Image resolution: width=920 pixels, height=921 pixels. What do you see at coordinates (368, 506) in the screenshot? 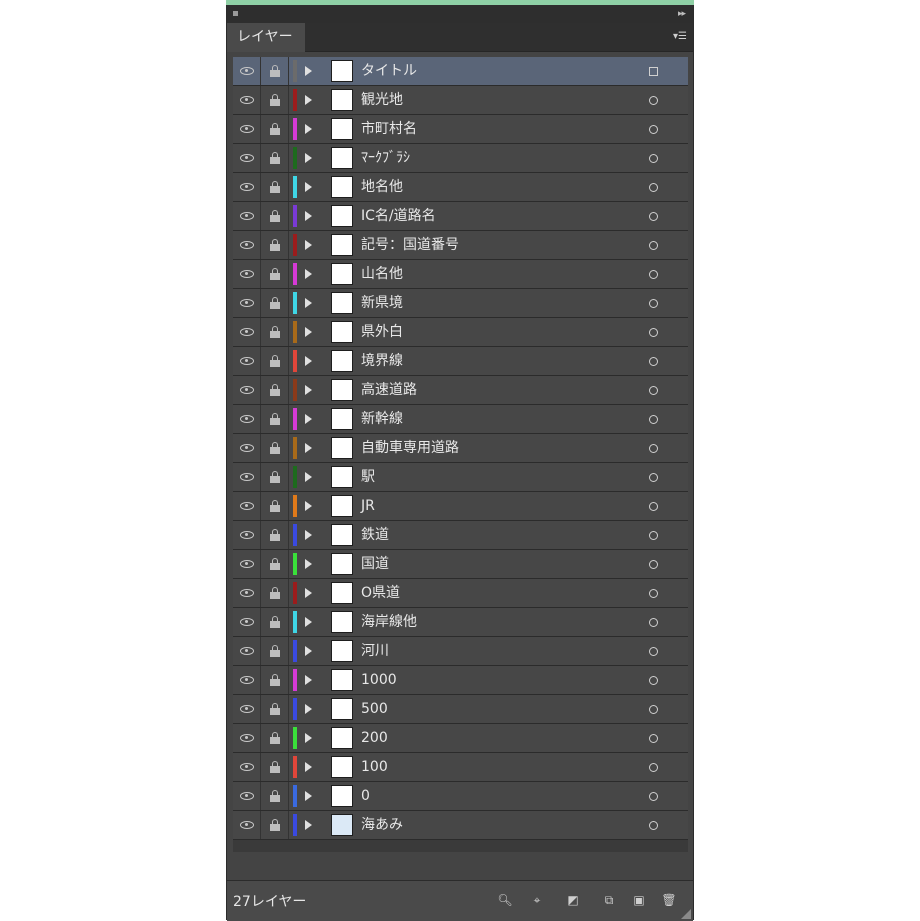
I see `layer-name: JR` at bounding box center [368, 506].